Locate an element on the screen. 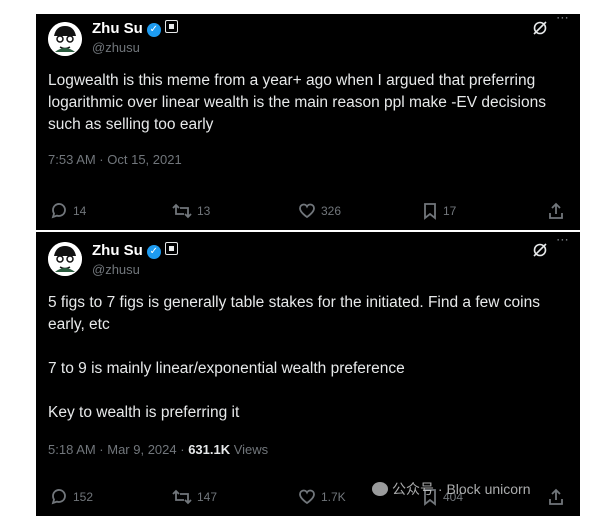 The width and height of the screenshot is (600, 532). repost-button: 147 is located at coordinates (194, 497).